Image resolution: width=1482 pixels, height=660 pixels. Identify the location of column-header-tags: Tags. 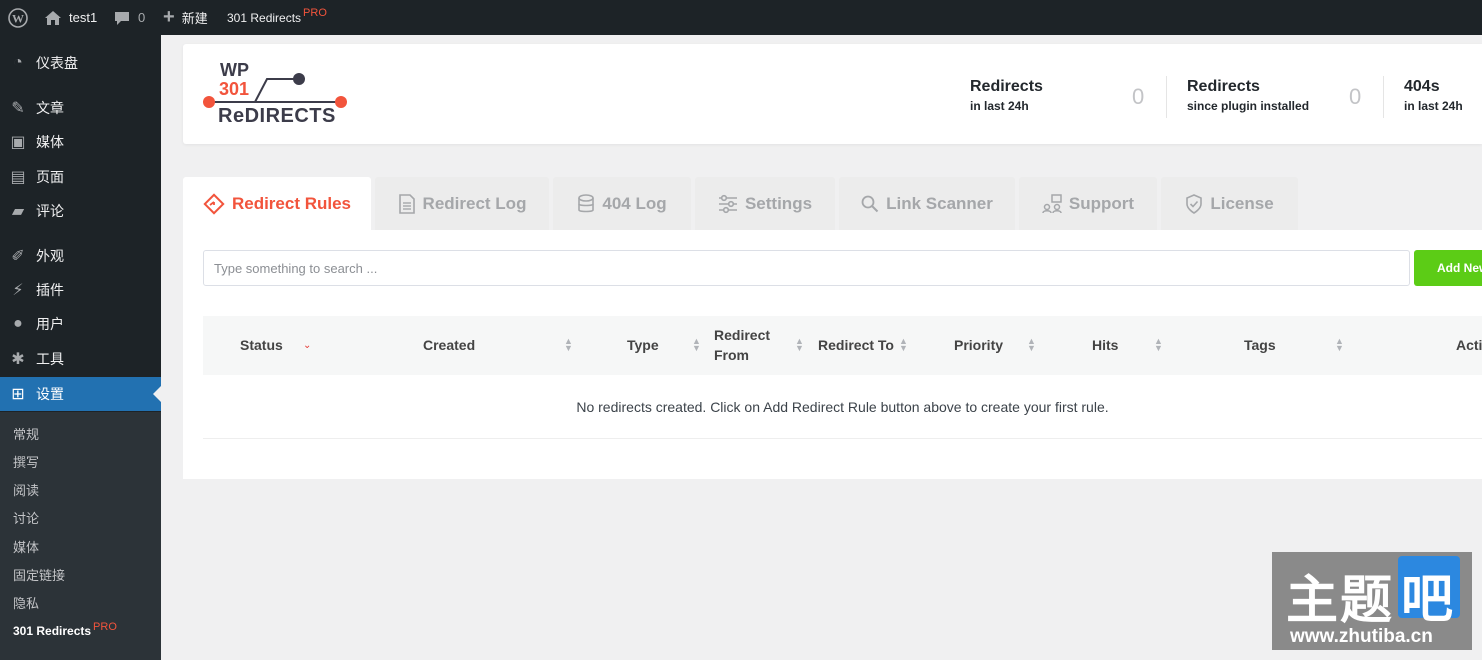
(1260, 345).